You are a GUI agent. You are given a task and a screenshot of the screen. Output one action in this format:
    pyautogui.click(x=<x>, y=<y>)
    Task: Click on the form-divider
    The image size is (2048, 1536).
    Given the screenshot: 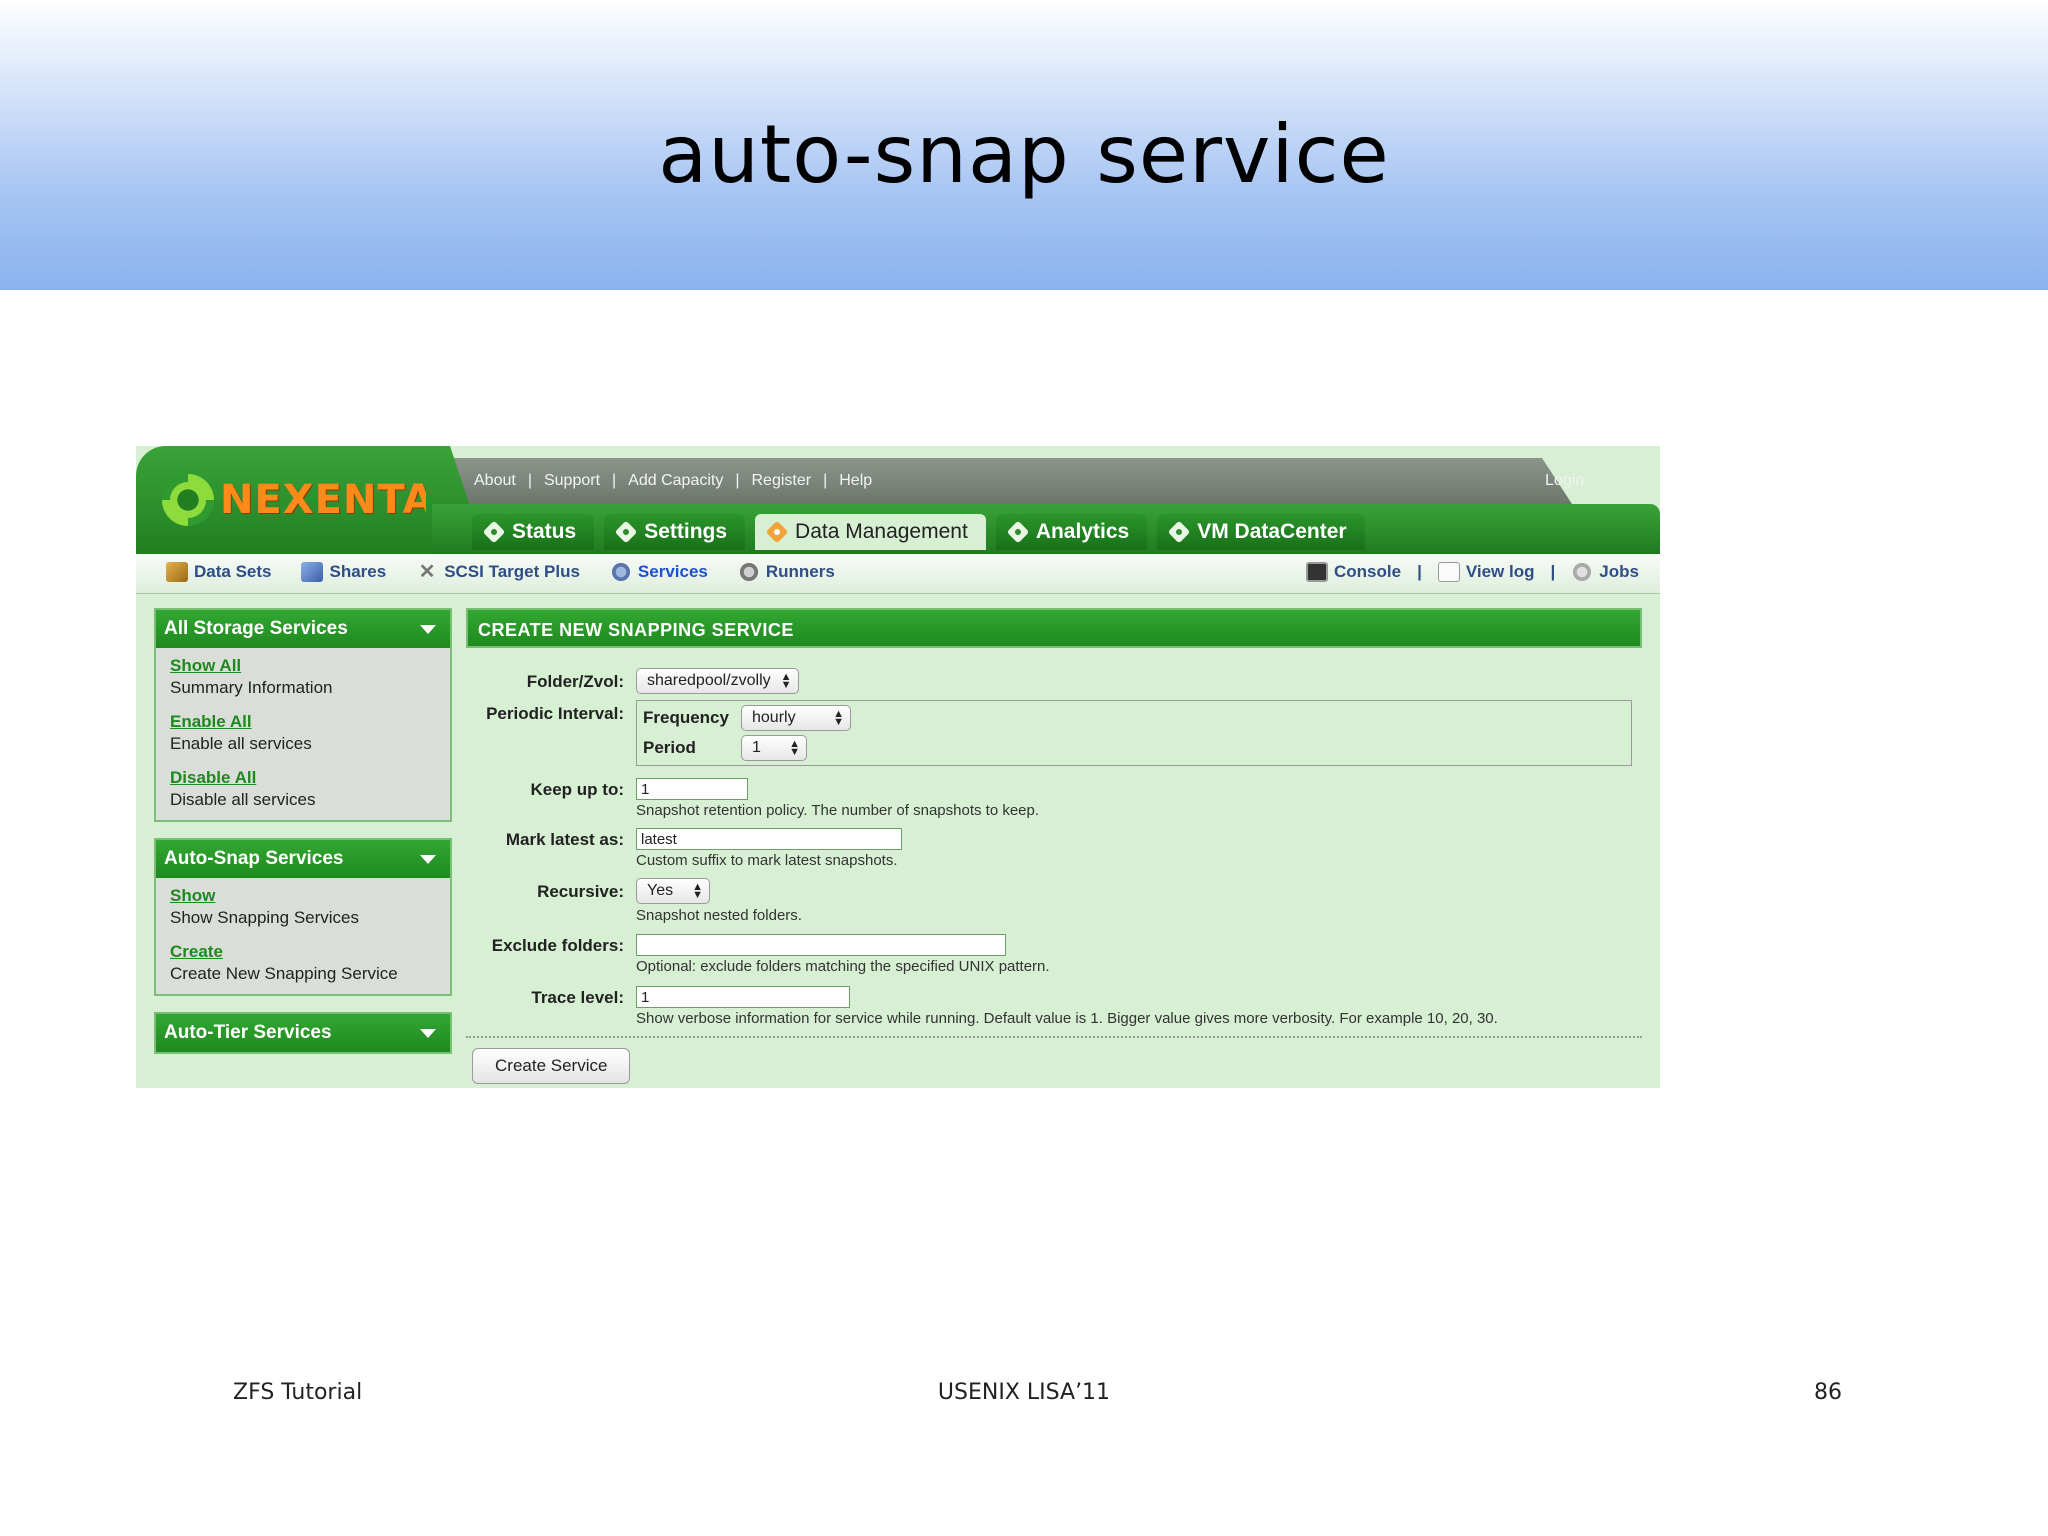 What is the action you would take?
    pyautogui.click(x=1054, y=1037)
    